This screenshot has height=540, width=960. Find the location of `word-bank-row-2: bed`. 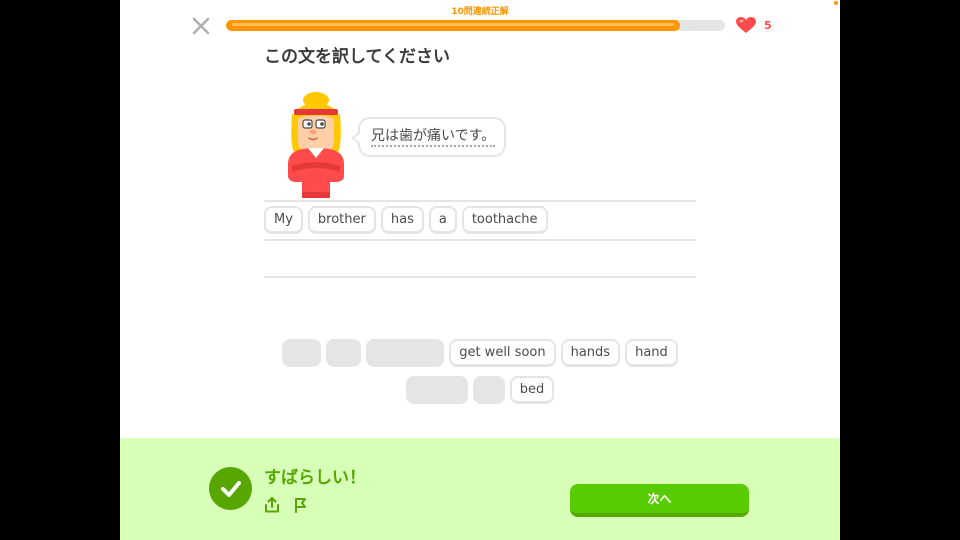

word-bank-row-2: bed is located at coordinates (480, 390).